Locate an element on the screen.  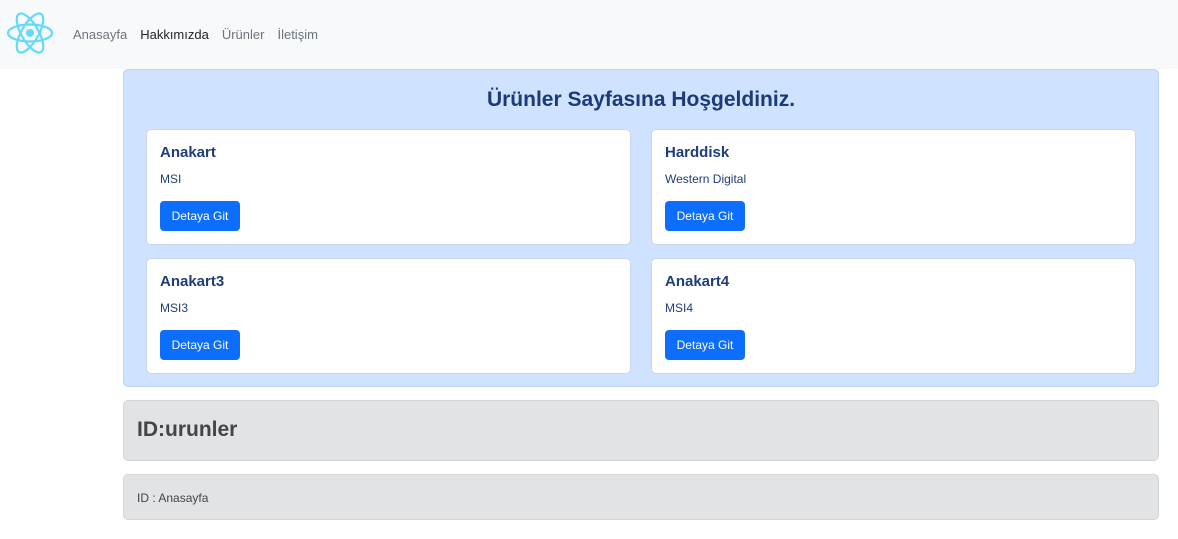
product-card-title: Harddisk is located at coordinates (697, 152).